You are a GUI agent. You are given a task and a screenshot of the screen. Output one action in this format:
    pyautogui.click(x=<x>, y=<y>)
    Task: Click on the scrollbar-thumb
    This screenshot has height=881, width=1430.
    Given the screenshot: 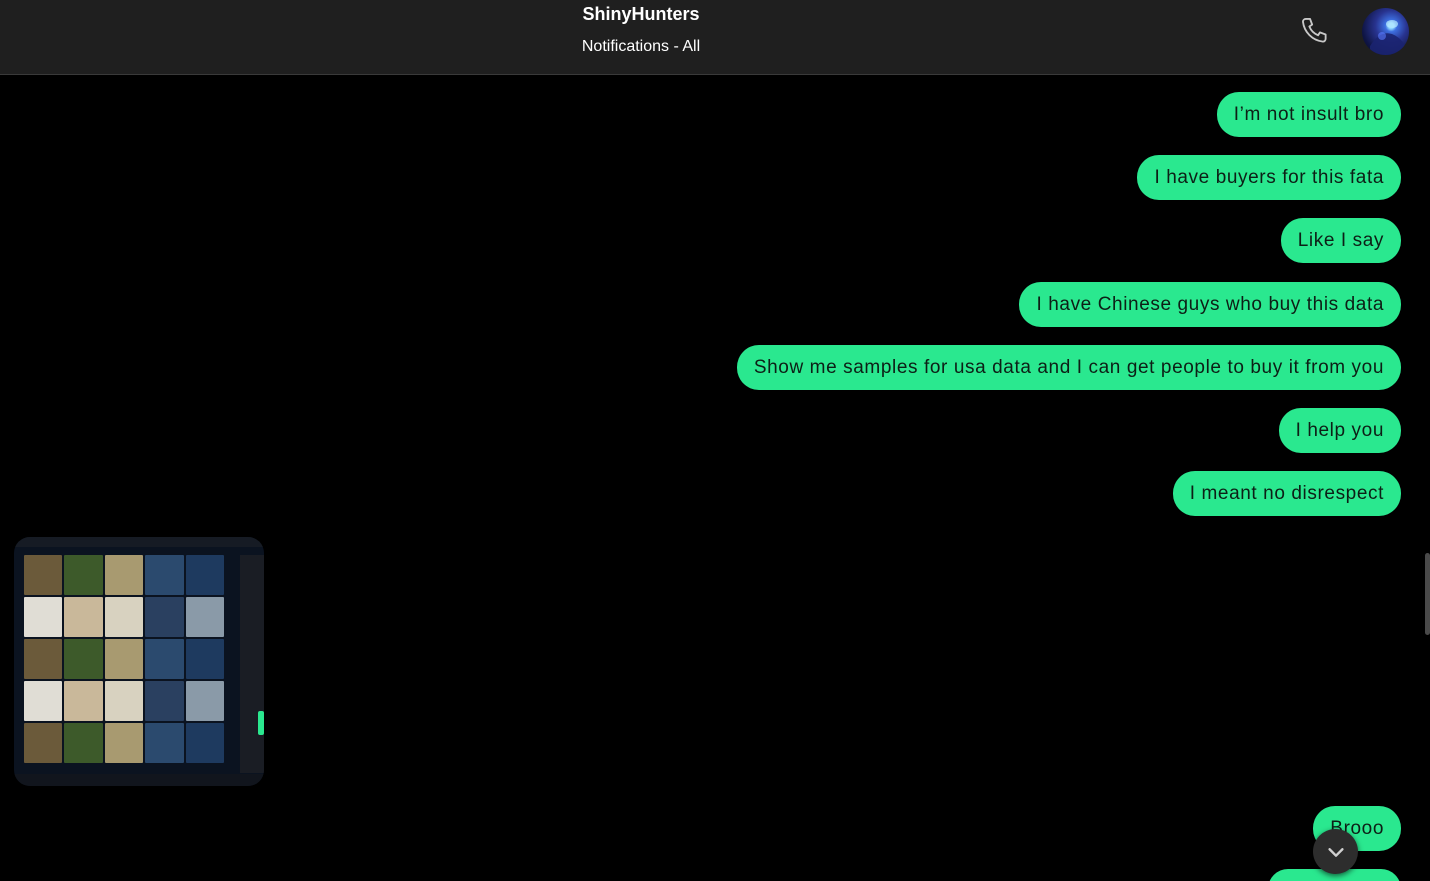 What is the action you would take?
    pyautogui.click(x=1427, y=594)
    